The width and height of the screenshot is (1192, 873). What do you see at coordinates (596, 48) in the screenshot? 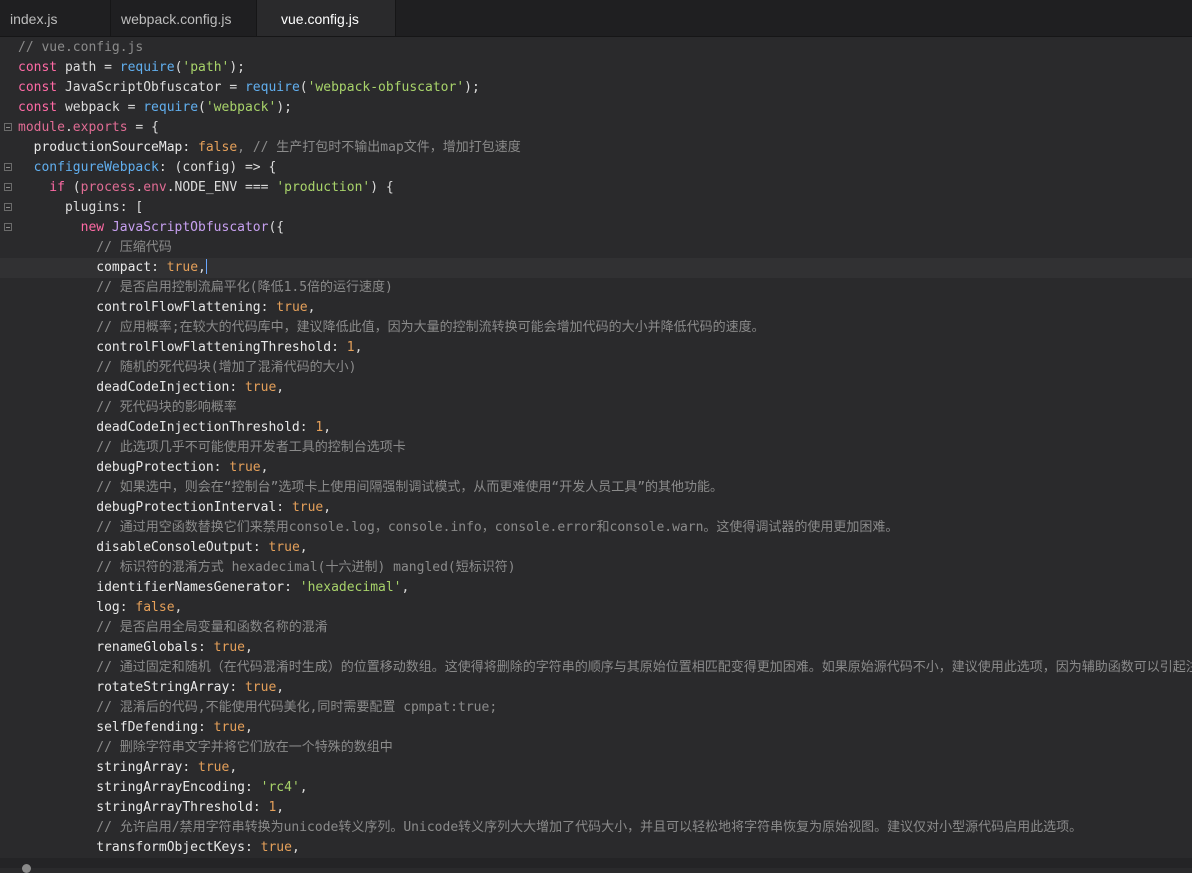
I see `code-line: // vue.config.js` at bounding box center [596, 48].